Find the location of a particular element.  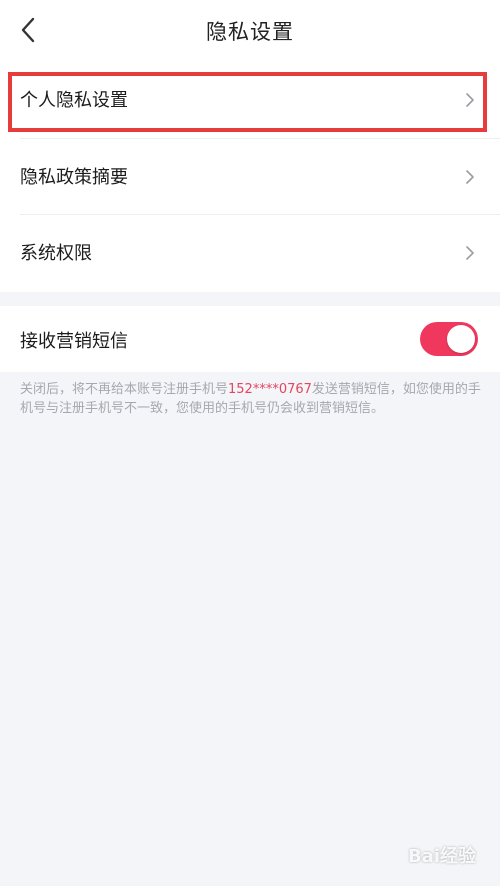

menu-item-label: 个人隐私设置 is located at coordinates (74, 100).